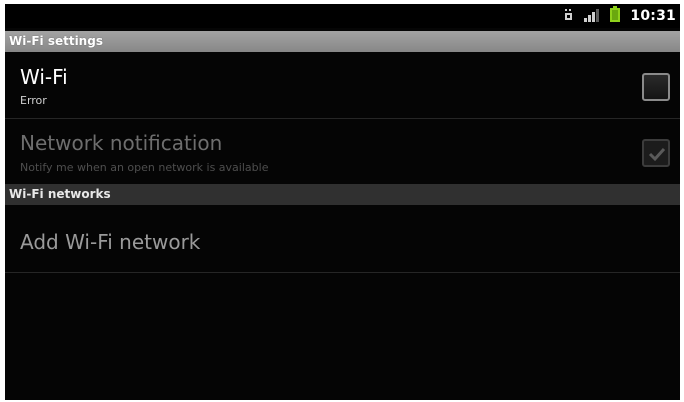  Describe the element at coordinates (615, 16) in the screenshot. I see `battery-icon` at that location.